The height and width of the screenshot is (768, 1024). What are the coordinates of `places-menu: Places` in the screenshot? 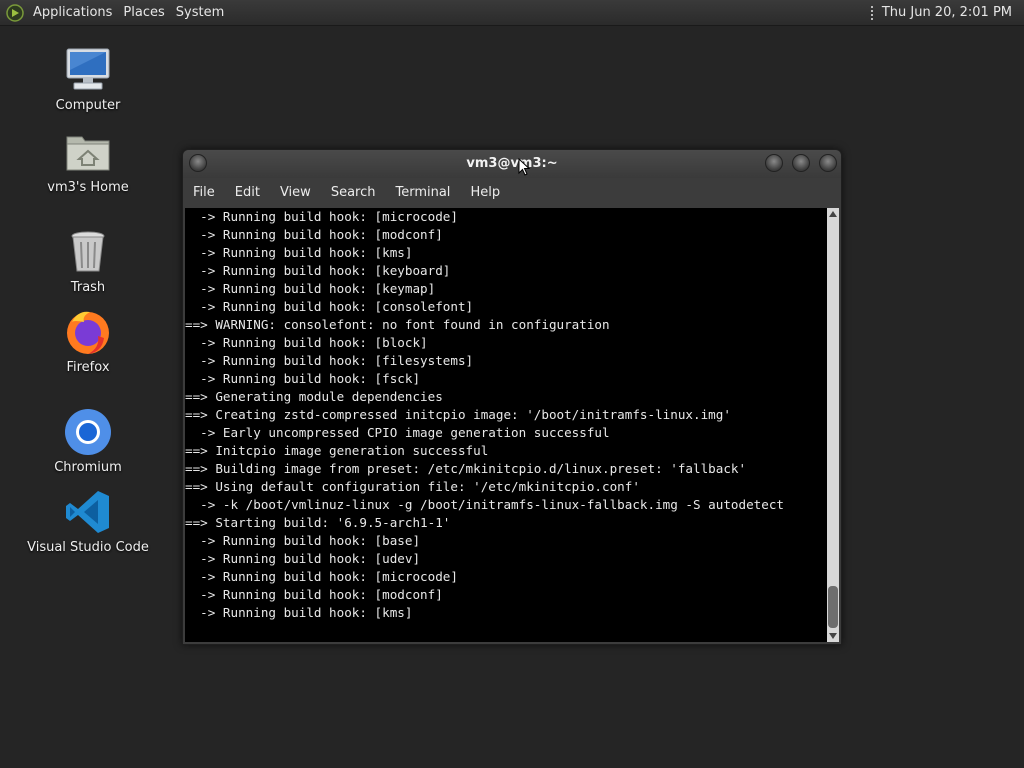 It's located at (145, 12).